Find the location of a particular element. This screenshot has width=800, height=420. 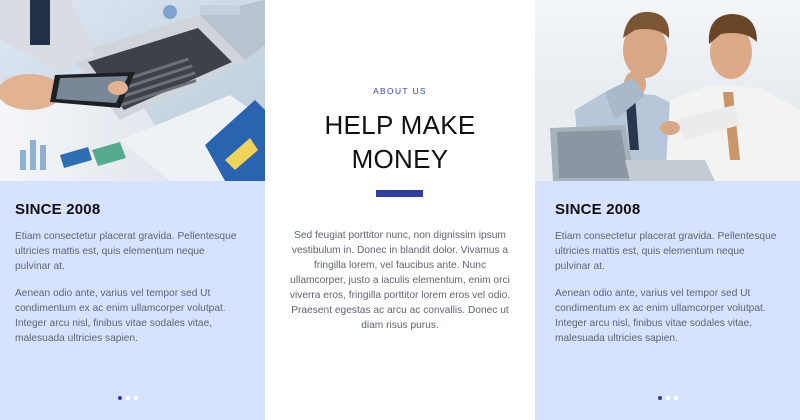

section-headline: HELP MAKE MONEY is located at coordinates (400, 142).